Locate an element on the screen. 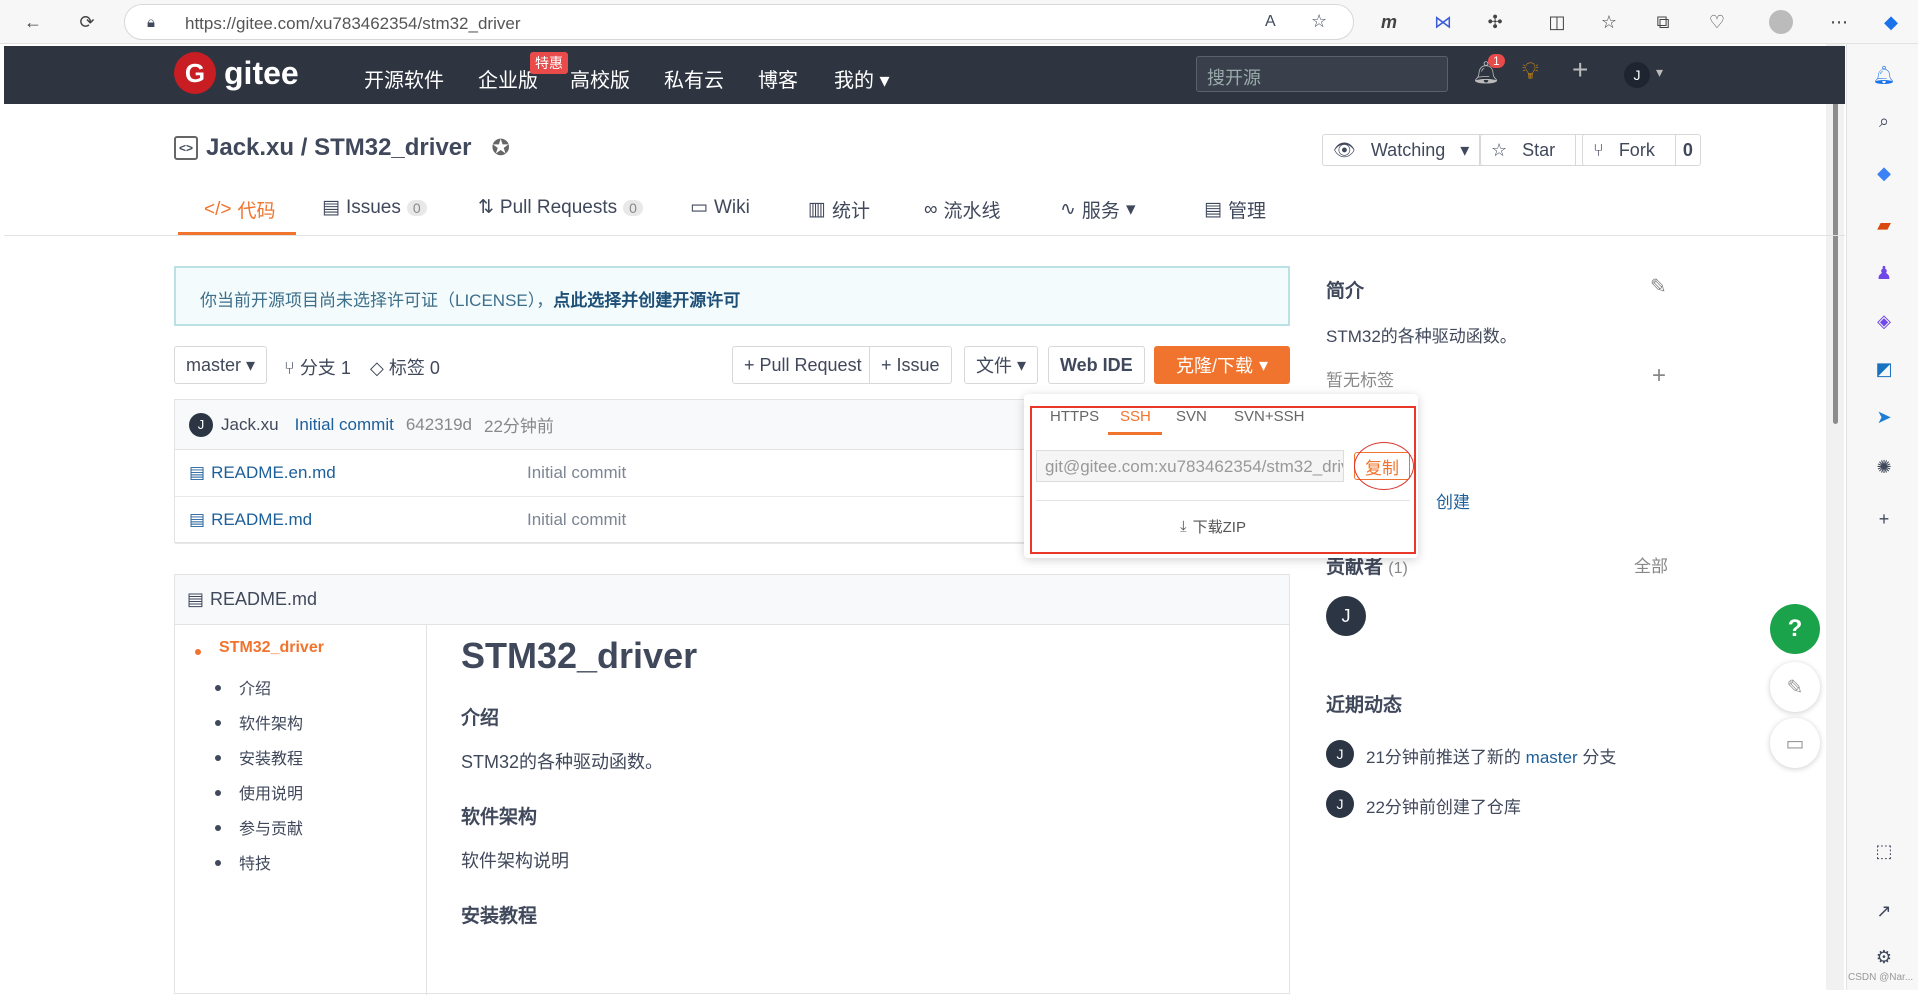  fork-button: ⑂ Fork 0 is located at coordinates (1641, 150).